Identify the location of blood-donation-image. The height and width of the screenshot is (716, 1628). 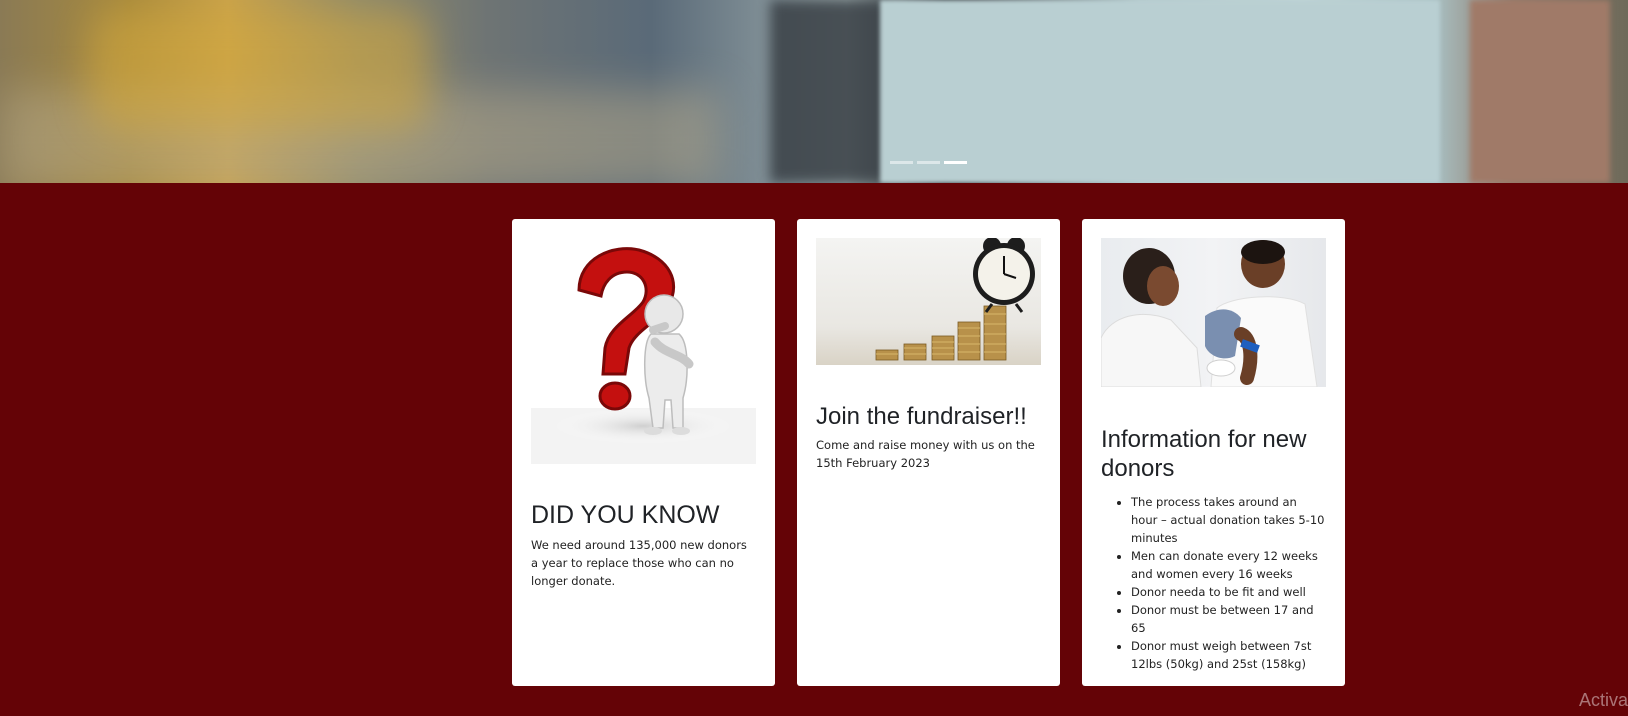
(1213, 312).